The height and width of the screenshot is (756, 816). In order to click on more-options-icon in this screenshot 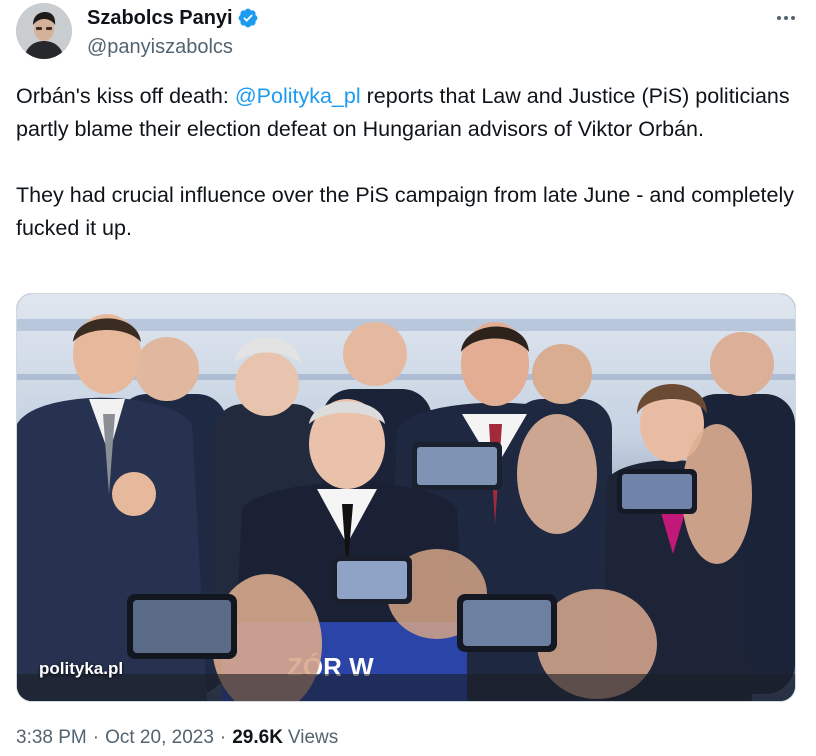, I will do `click(786, 18)`.